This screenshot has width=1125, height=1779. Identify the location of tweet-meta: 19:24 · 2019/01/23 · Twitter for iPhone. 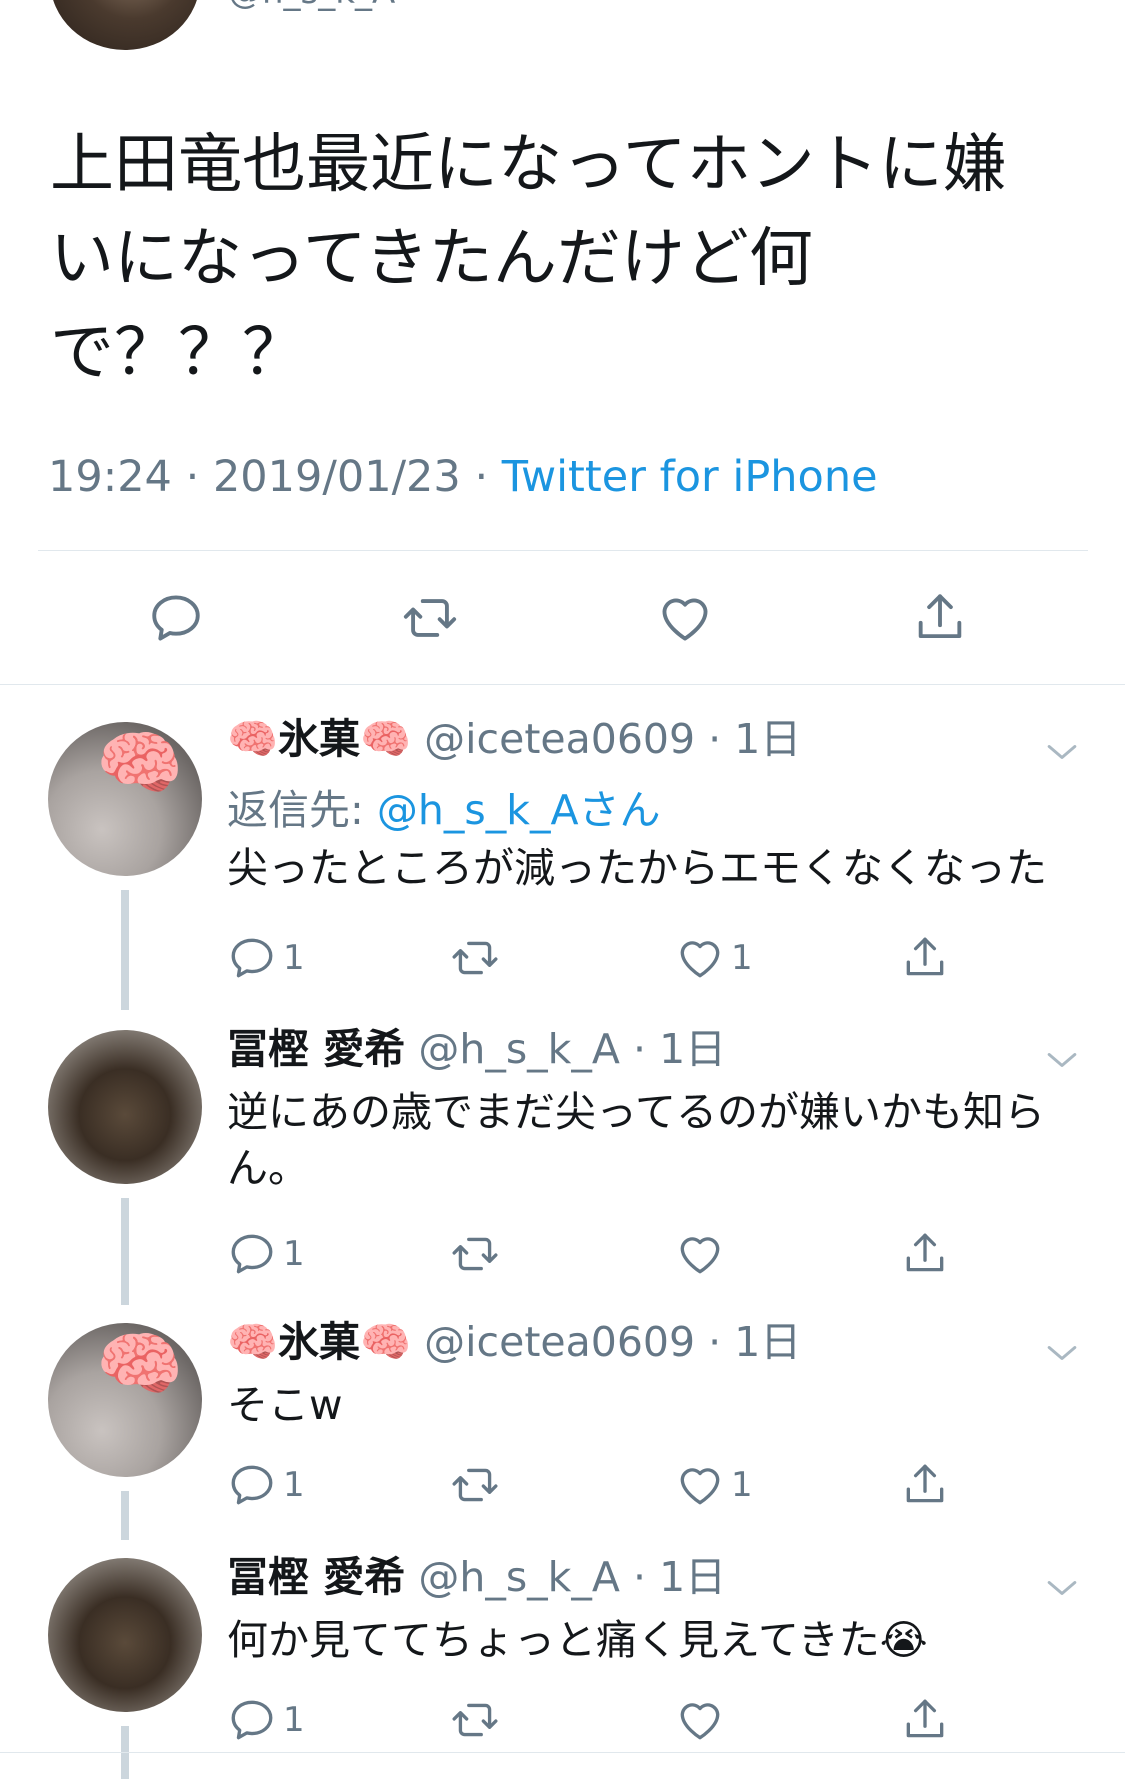
(463, 477).